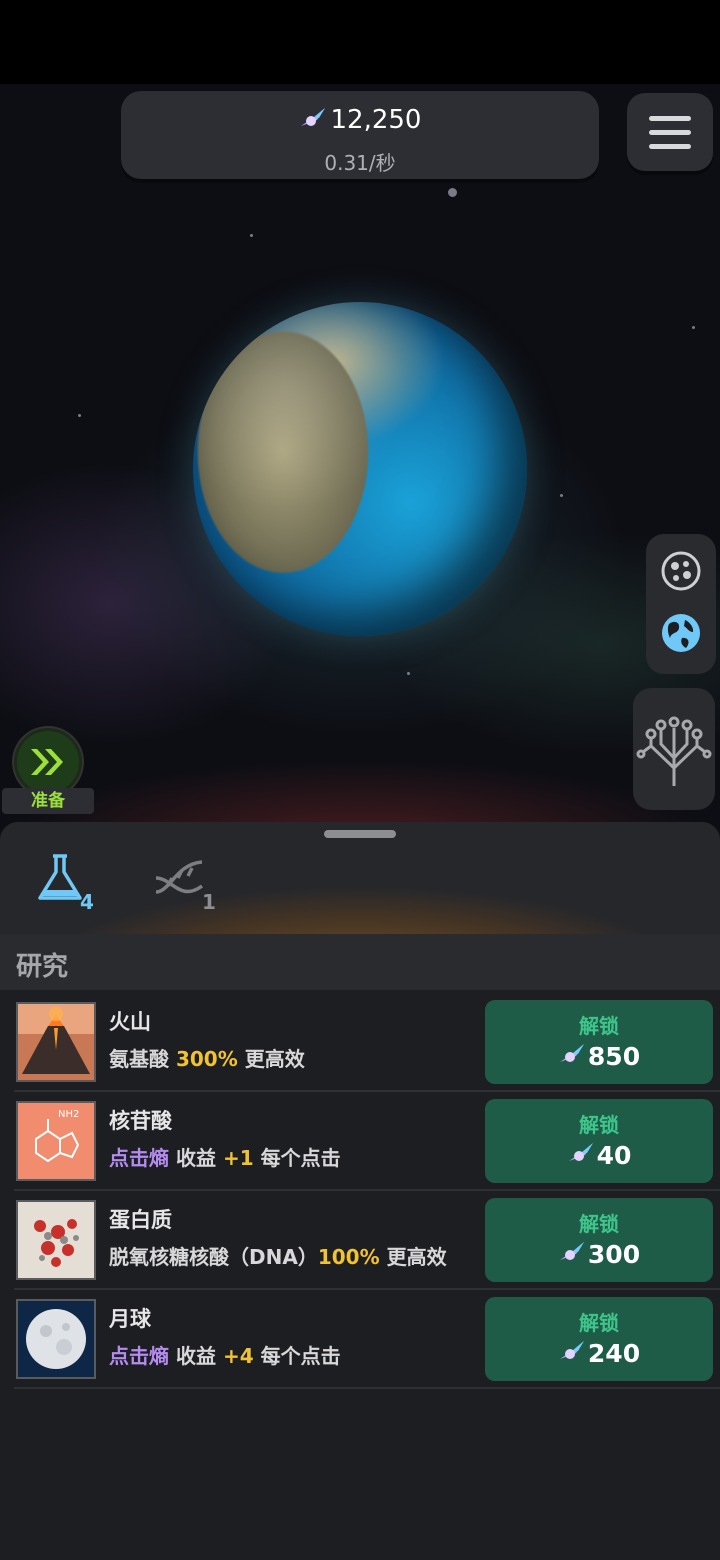  Describe the element at coordinates (68, 1114) in the screenshot. I see `svg-text: NH2` at that location.